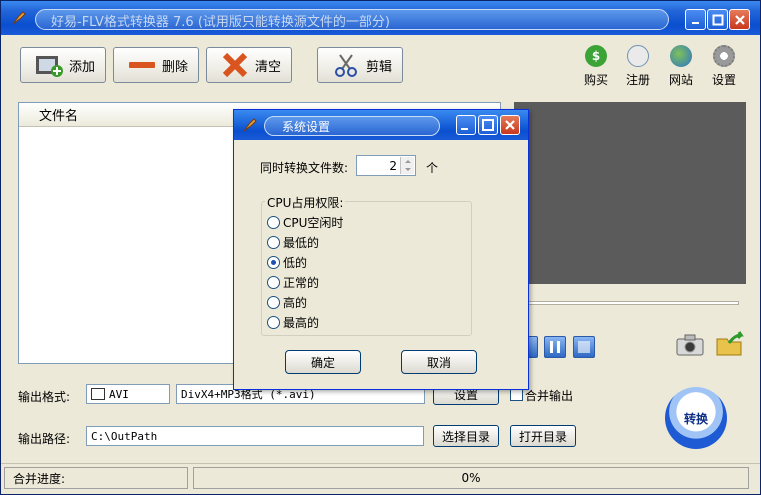 The height and width of the screenshot is (495, 761). What do you see at coordinates (379, 67) in the screenshot?
I see `cut-label: 剪辑` at bounding box center [379, 67].